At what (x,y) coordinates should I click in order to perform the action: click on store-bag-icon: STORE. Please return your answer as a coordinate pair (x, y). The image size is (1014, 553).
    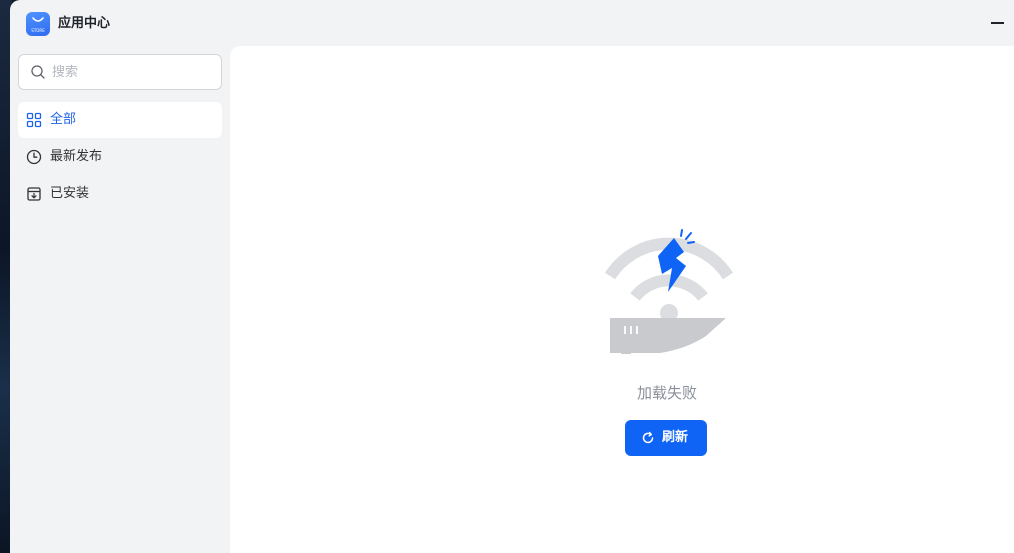
    Looking at the image, I should click on (38, 24).